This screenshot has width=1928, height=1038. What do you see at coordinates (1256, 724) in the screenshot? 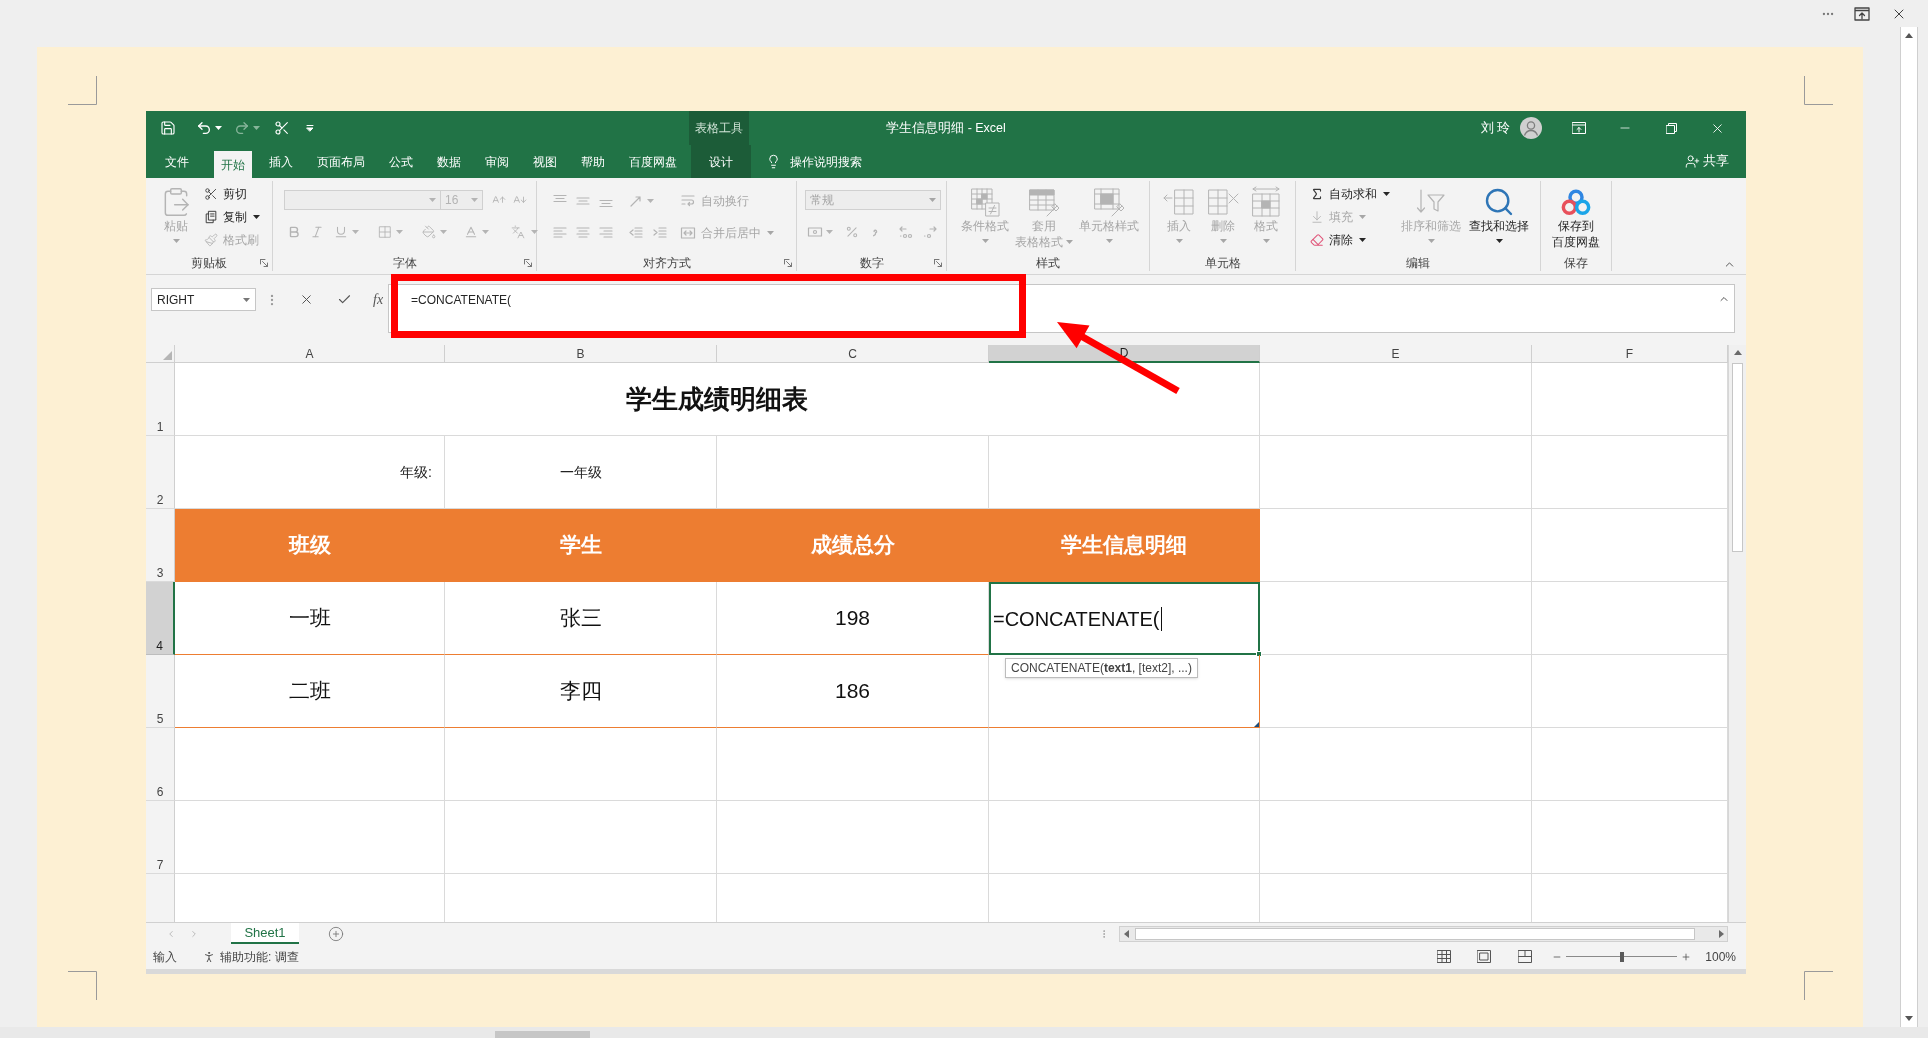
I see `corner-triangle-icon` at bounding box center [1256, 724].